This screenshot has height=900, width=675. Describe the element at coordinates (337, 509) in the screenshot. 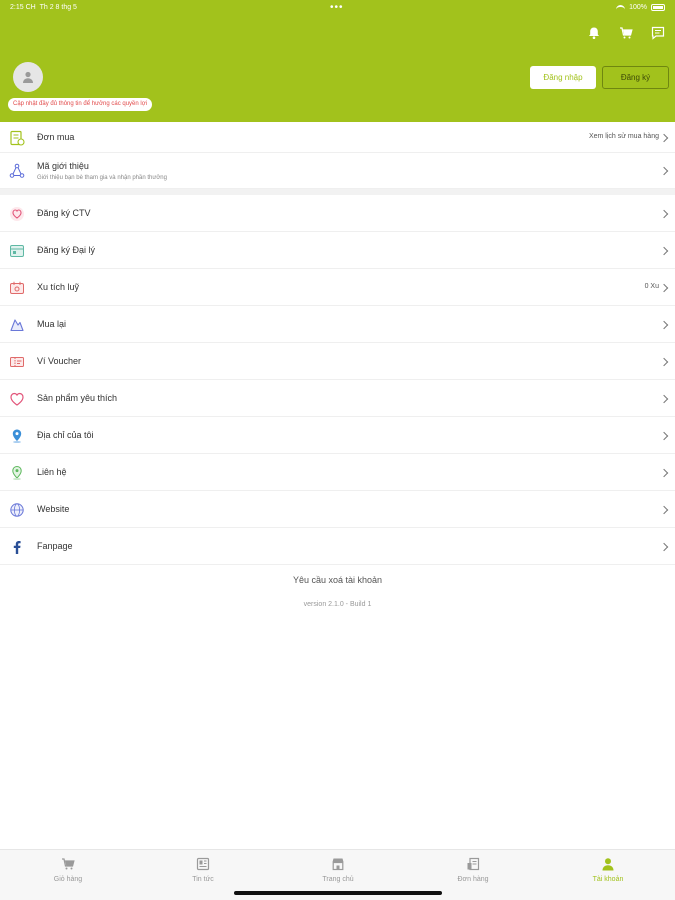

I see `menu-item-website: Website` at that location.